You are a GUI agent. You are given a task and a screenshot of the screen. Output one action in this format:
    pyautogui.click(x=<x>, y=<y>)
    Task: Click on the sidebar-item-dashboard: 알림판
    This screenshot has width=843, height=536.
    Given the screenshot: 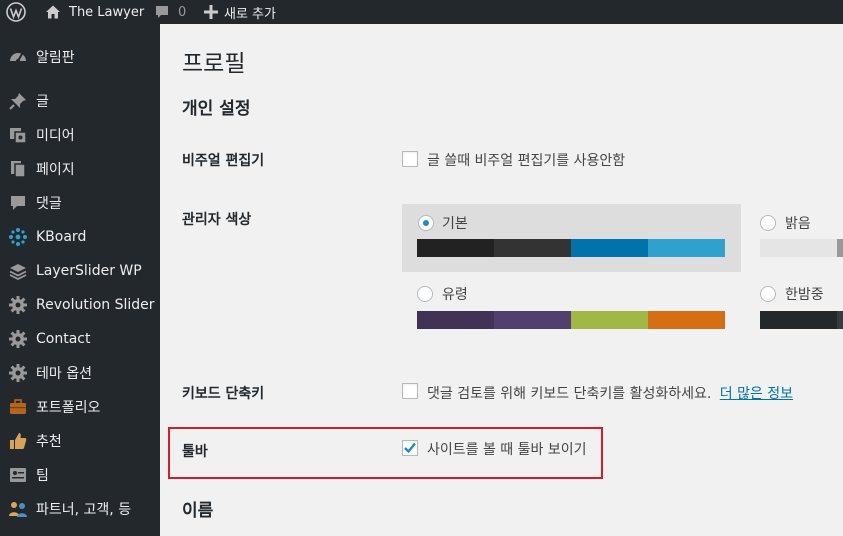 What is the action you would take?
    pyautogui.click(x=80, y=57)
    